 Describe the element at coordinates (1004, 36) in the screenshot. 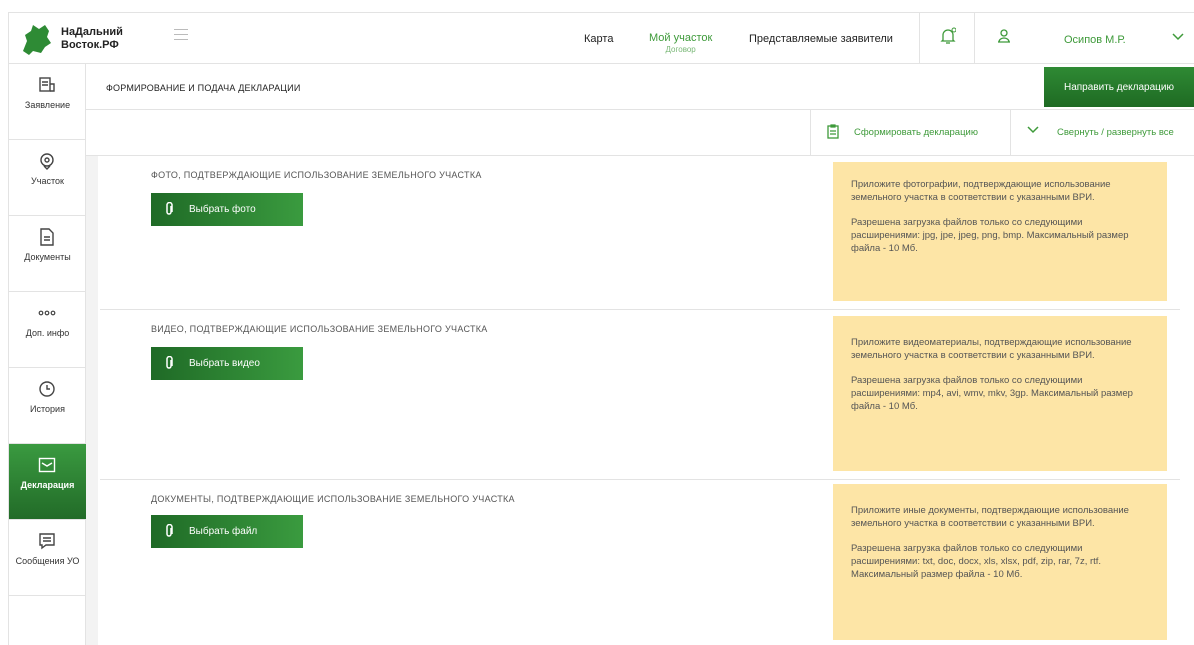

I see `user-icon` at that location.